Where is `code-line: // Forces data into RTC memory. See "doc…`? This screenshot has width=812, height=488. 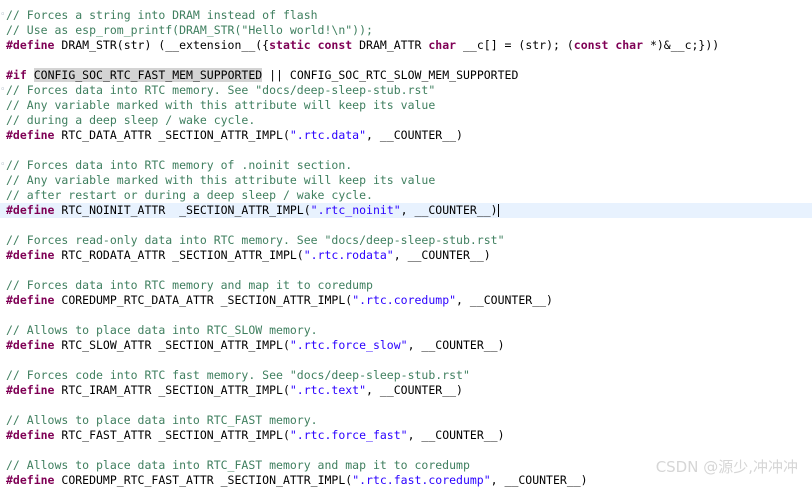
code-line: // Forces data into RTC memory. See "doc… is located at coordinates (220, 90).